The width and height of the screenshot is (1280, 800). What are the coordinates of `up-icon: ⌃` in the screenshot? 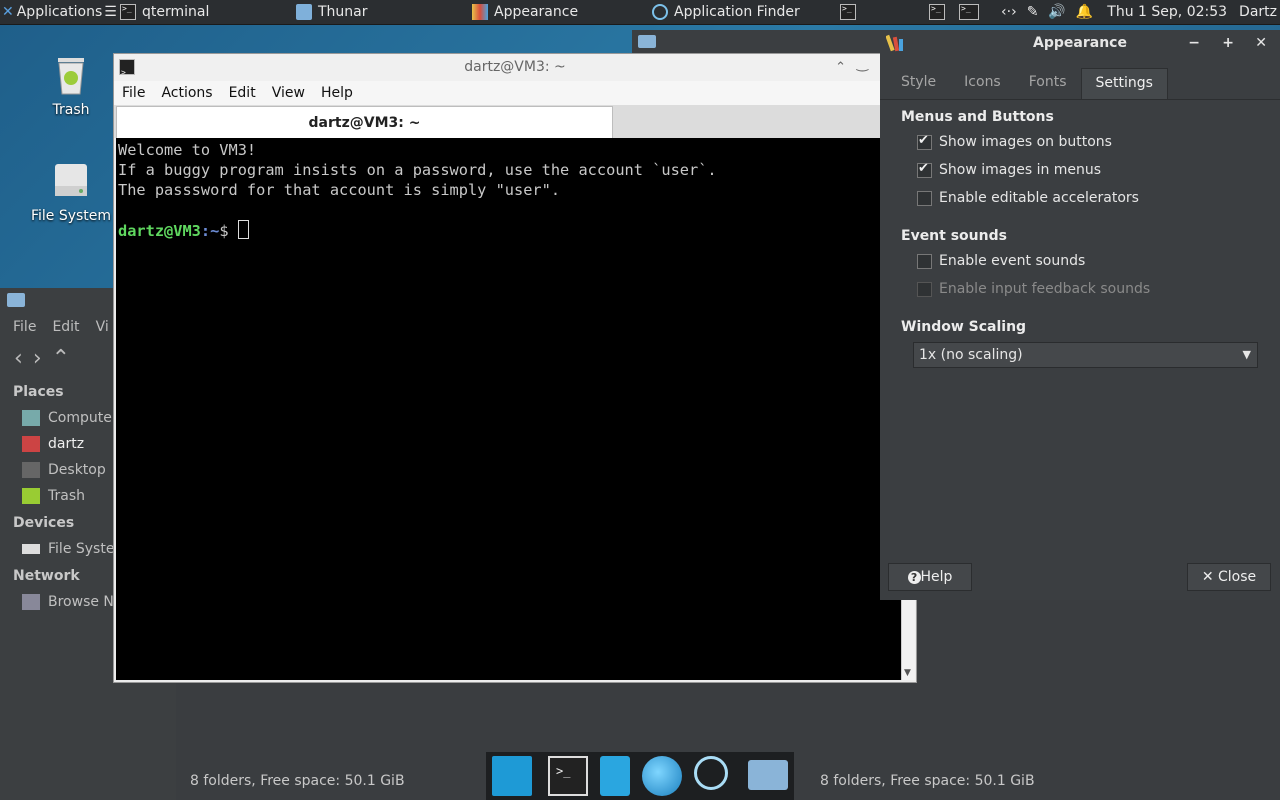 It's located at (61, 358).